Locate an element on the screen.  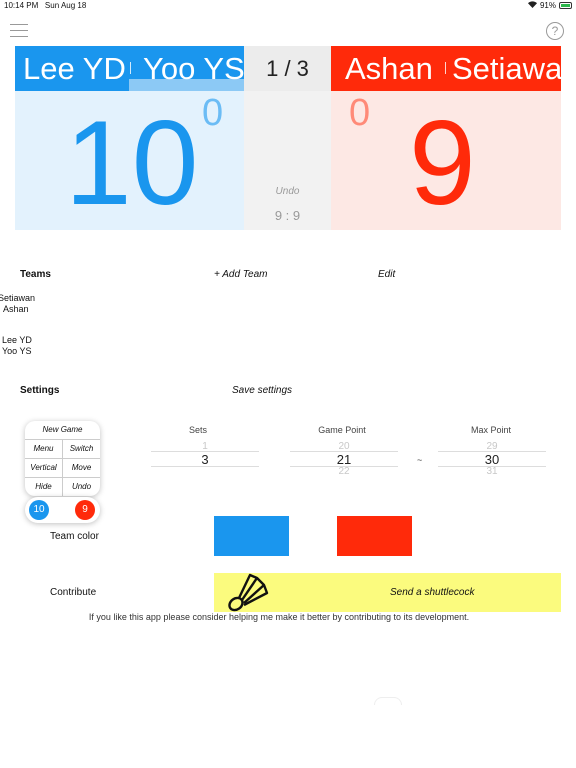
team-color-label: Team color is located at coordinates (74, 536).